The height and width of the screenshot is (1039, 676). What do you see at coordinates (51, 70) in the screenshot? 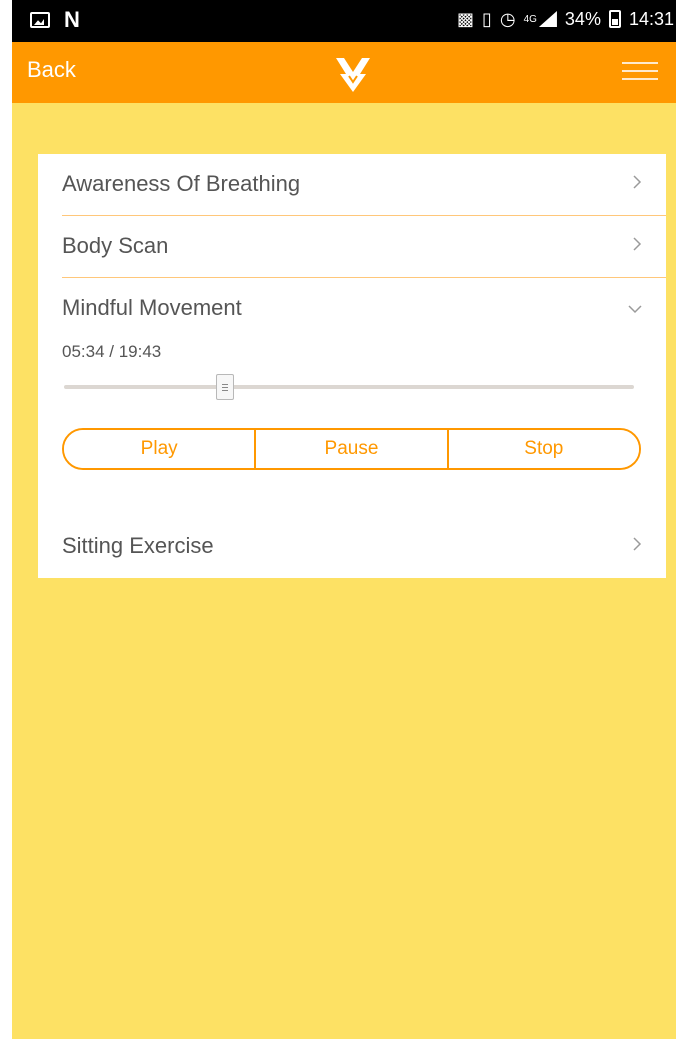
I see `back-button: Back` at bounding box center [51, 70].